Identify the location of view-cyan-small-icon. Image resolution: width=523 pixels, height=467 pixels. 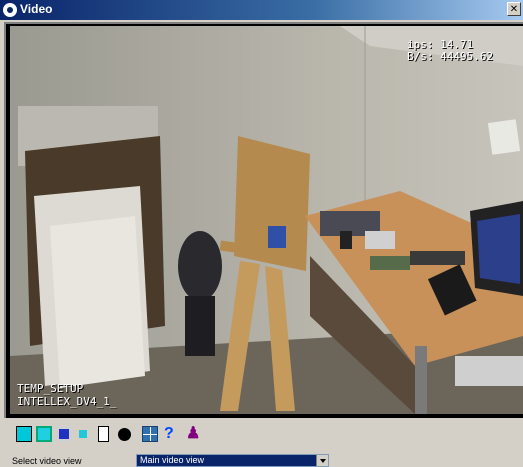
(44, 434).